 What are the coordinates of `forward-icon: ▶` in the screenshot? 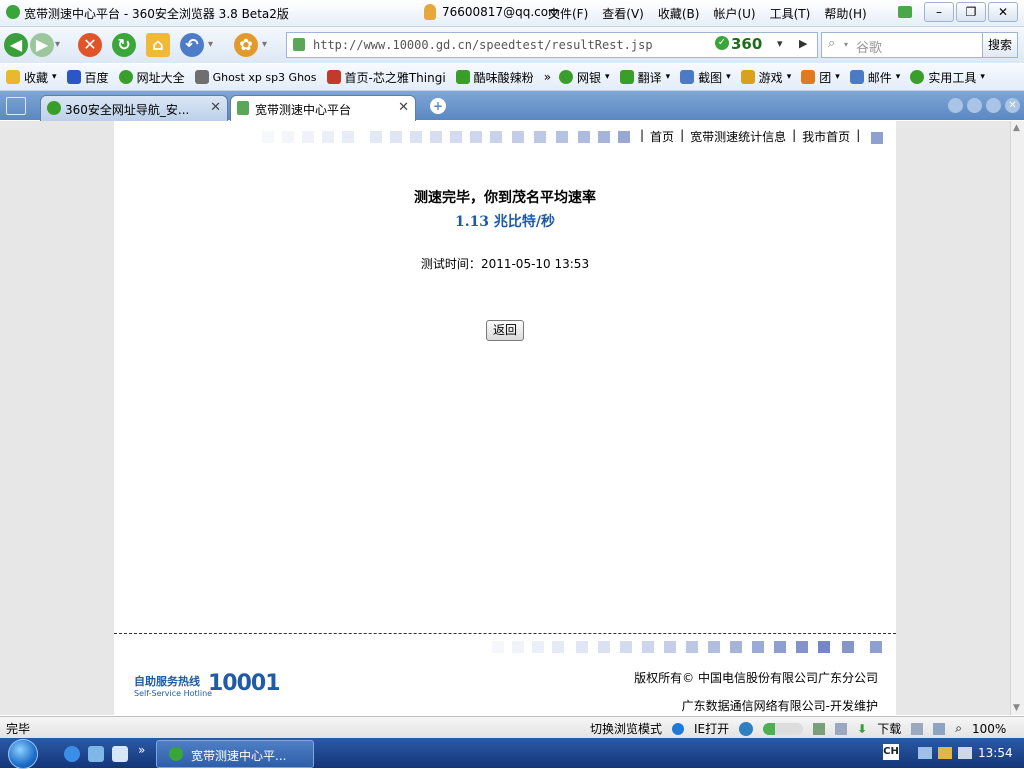 It's located at (42, 45).